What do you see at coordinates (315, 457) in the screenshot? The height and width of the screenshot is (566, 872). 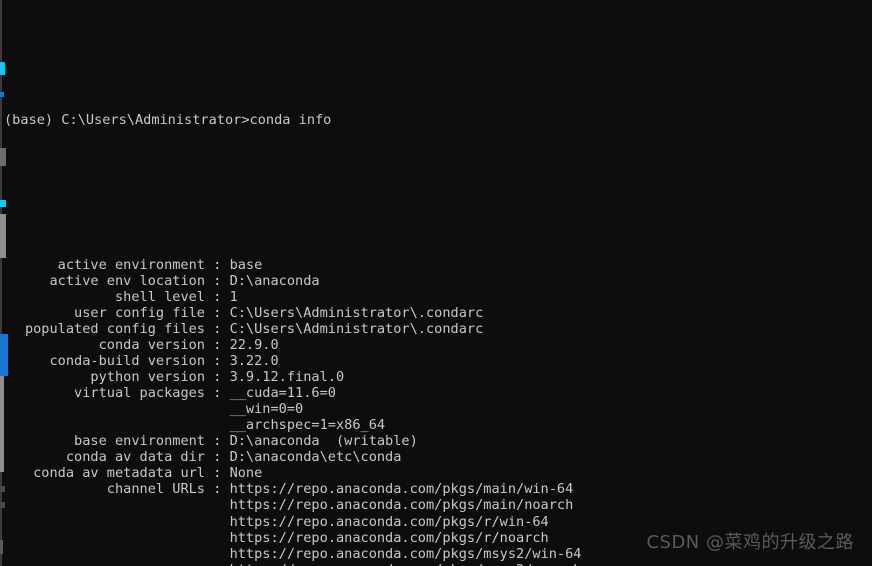 I see `info-value: D:\anaconda\etc\conda` at bounding box center [315, 457].